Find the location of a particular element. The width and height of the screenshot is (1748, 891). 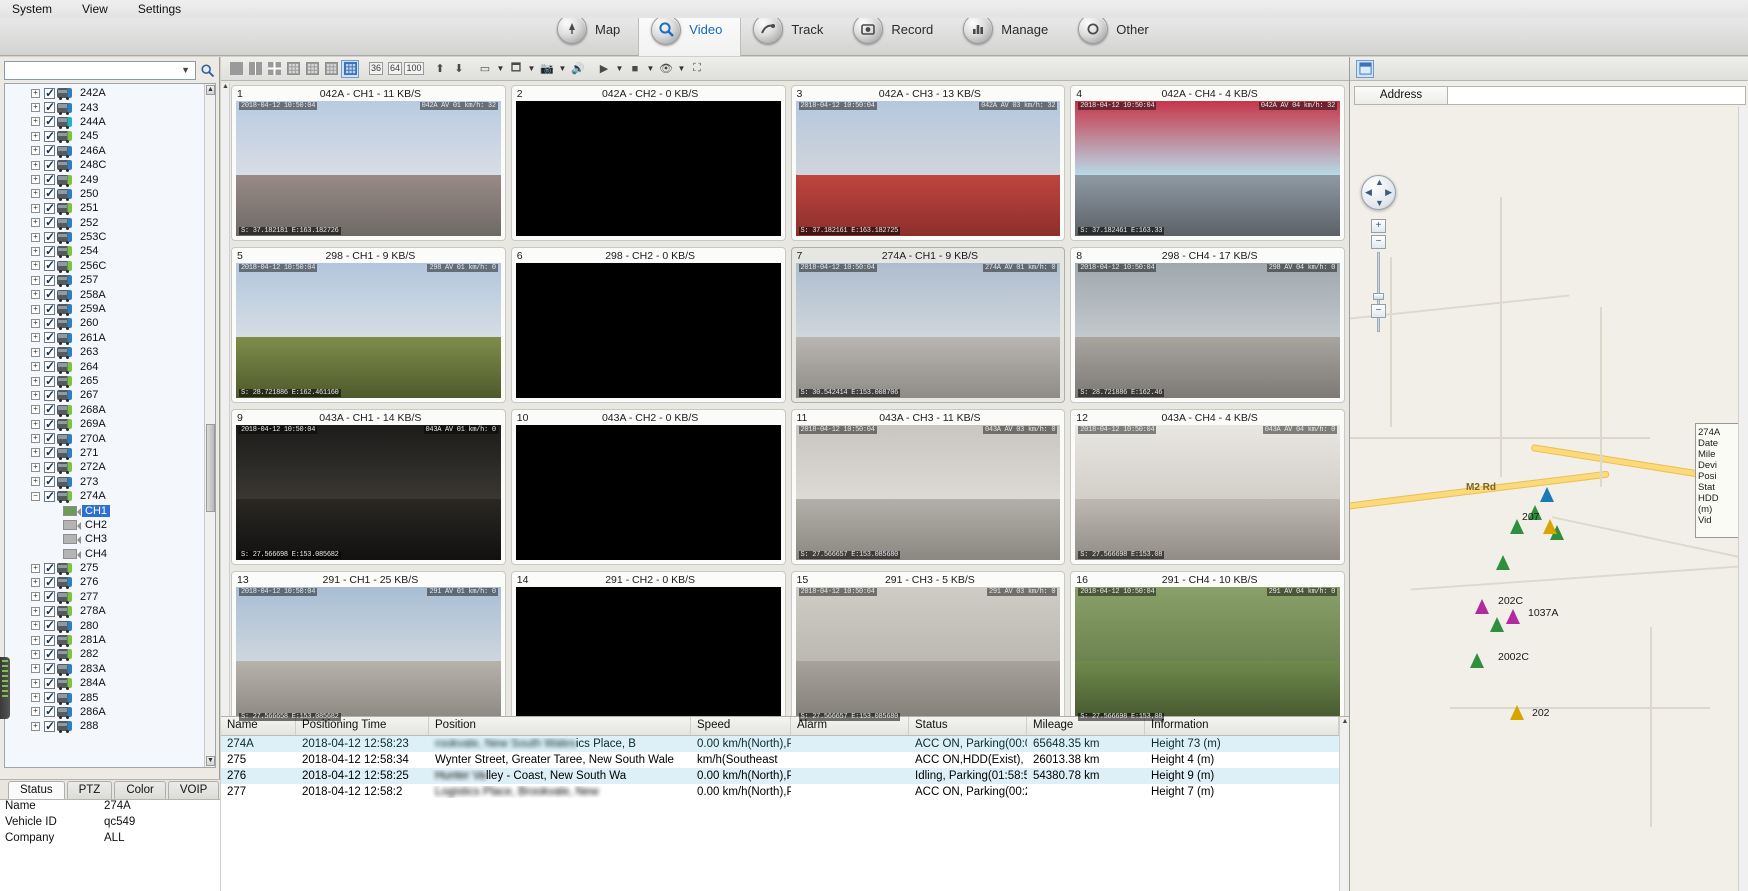

video-cell-10: 10 043A - CH2 - 0 KB/S is located at coordinates (648, 487).